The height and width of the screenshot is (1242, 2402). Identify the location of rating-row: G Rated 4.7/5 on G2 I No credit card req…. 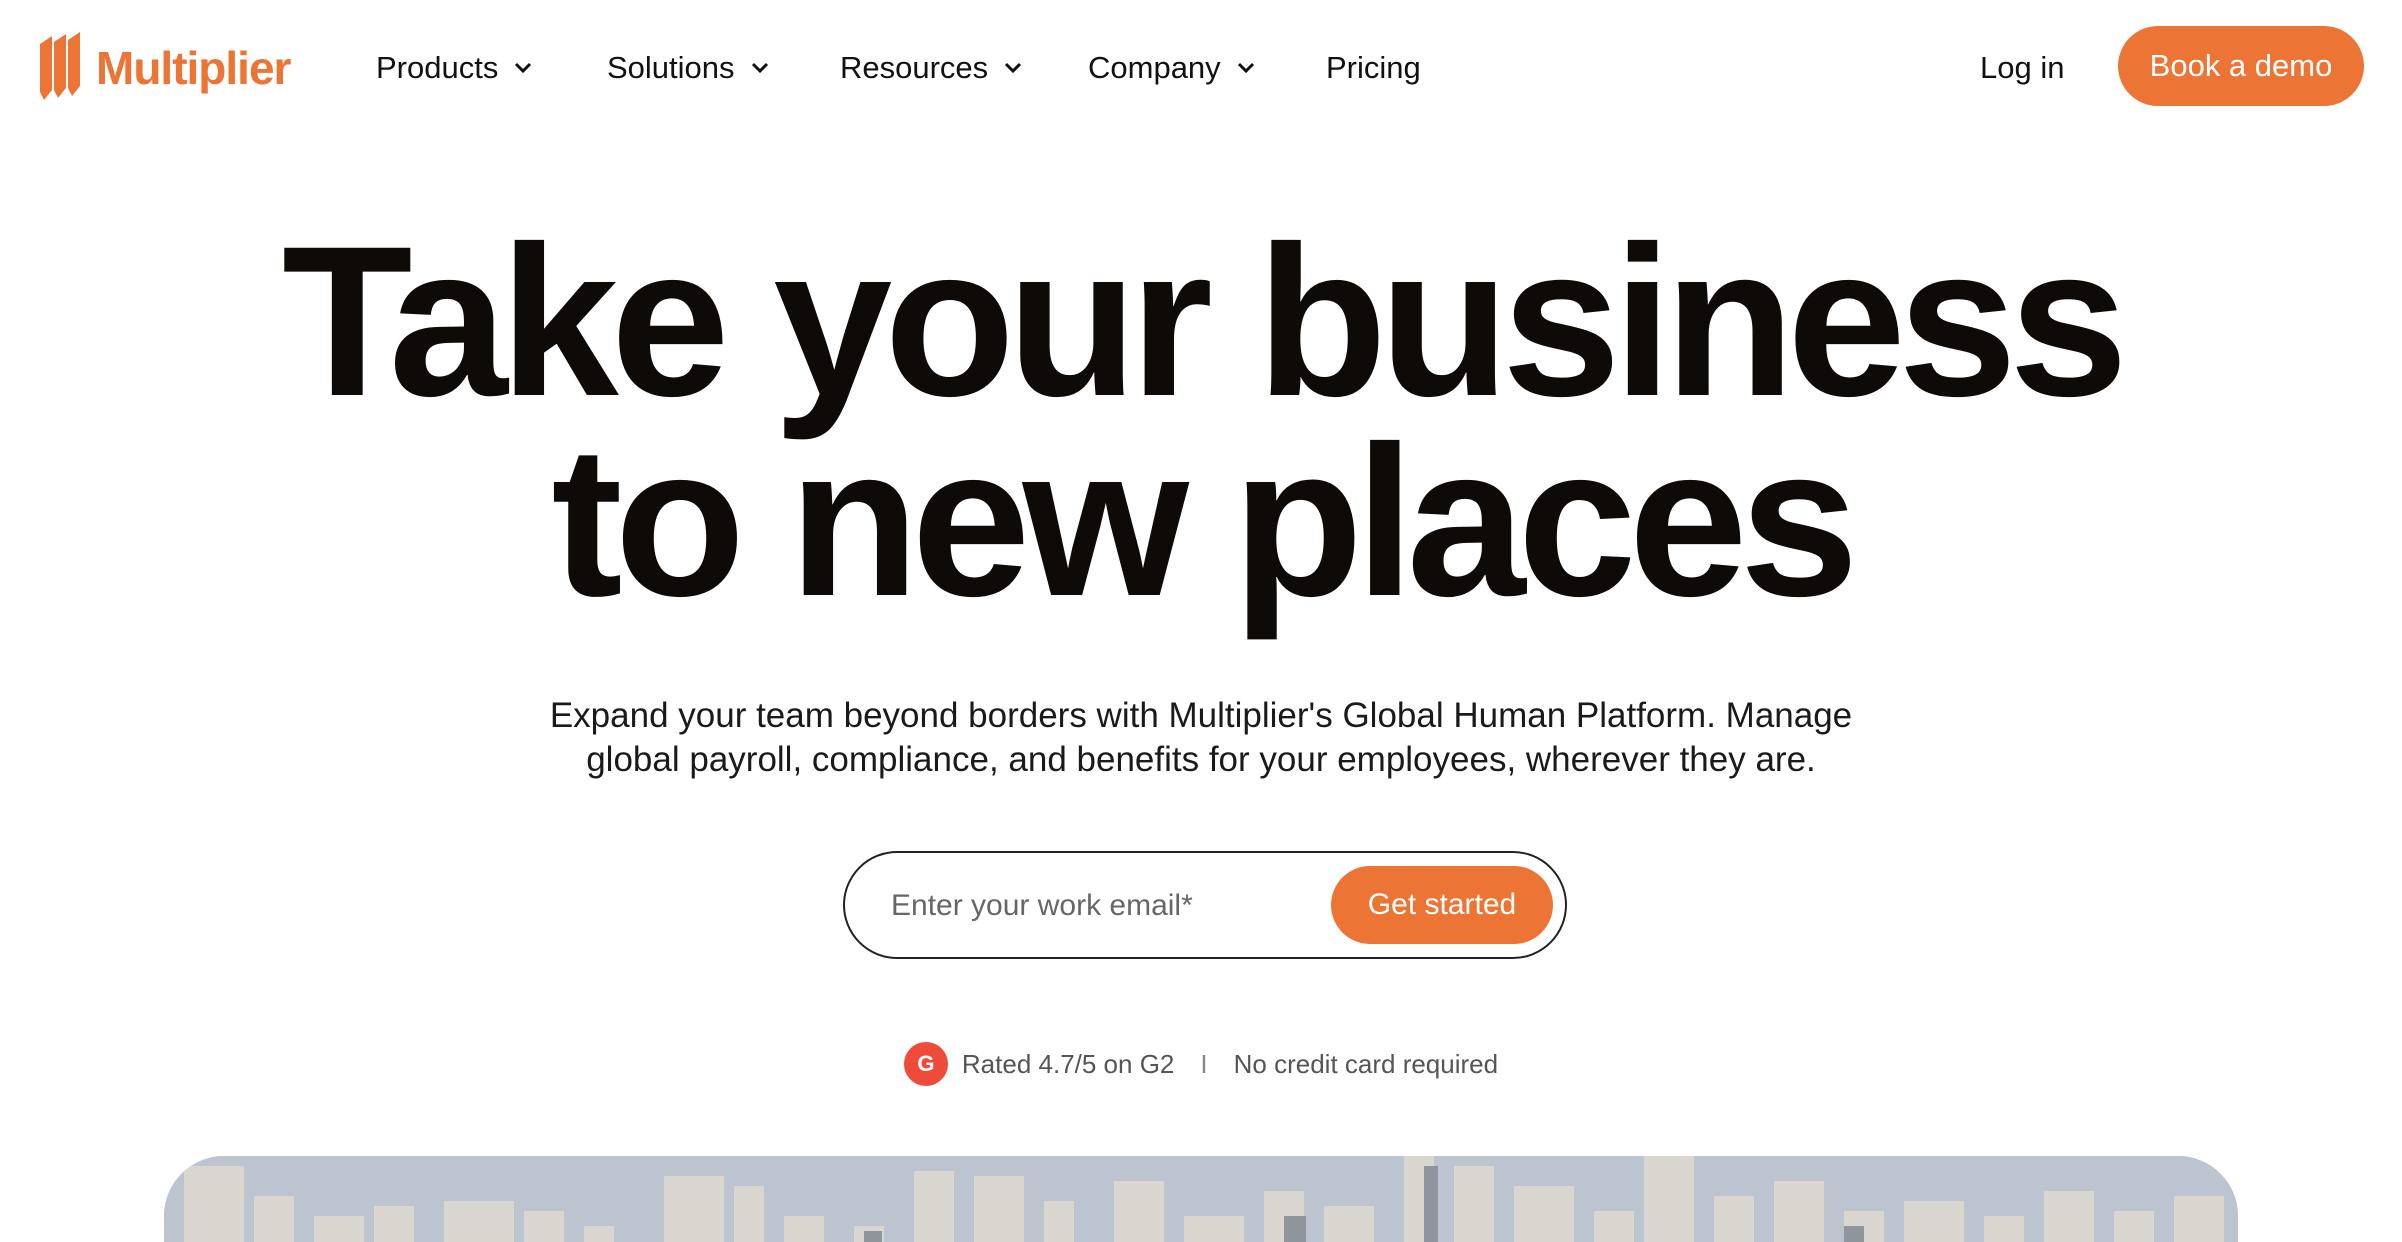
(1201, 1064).